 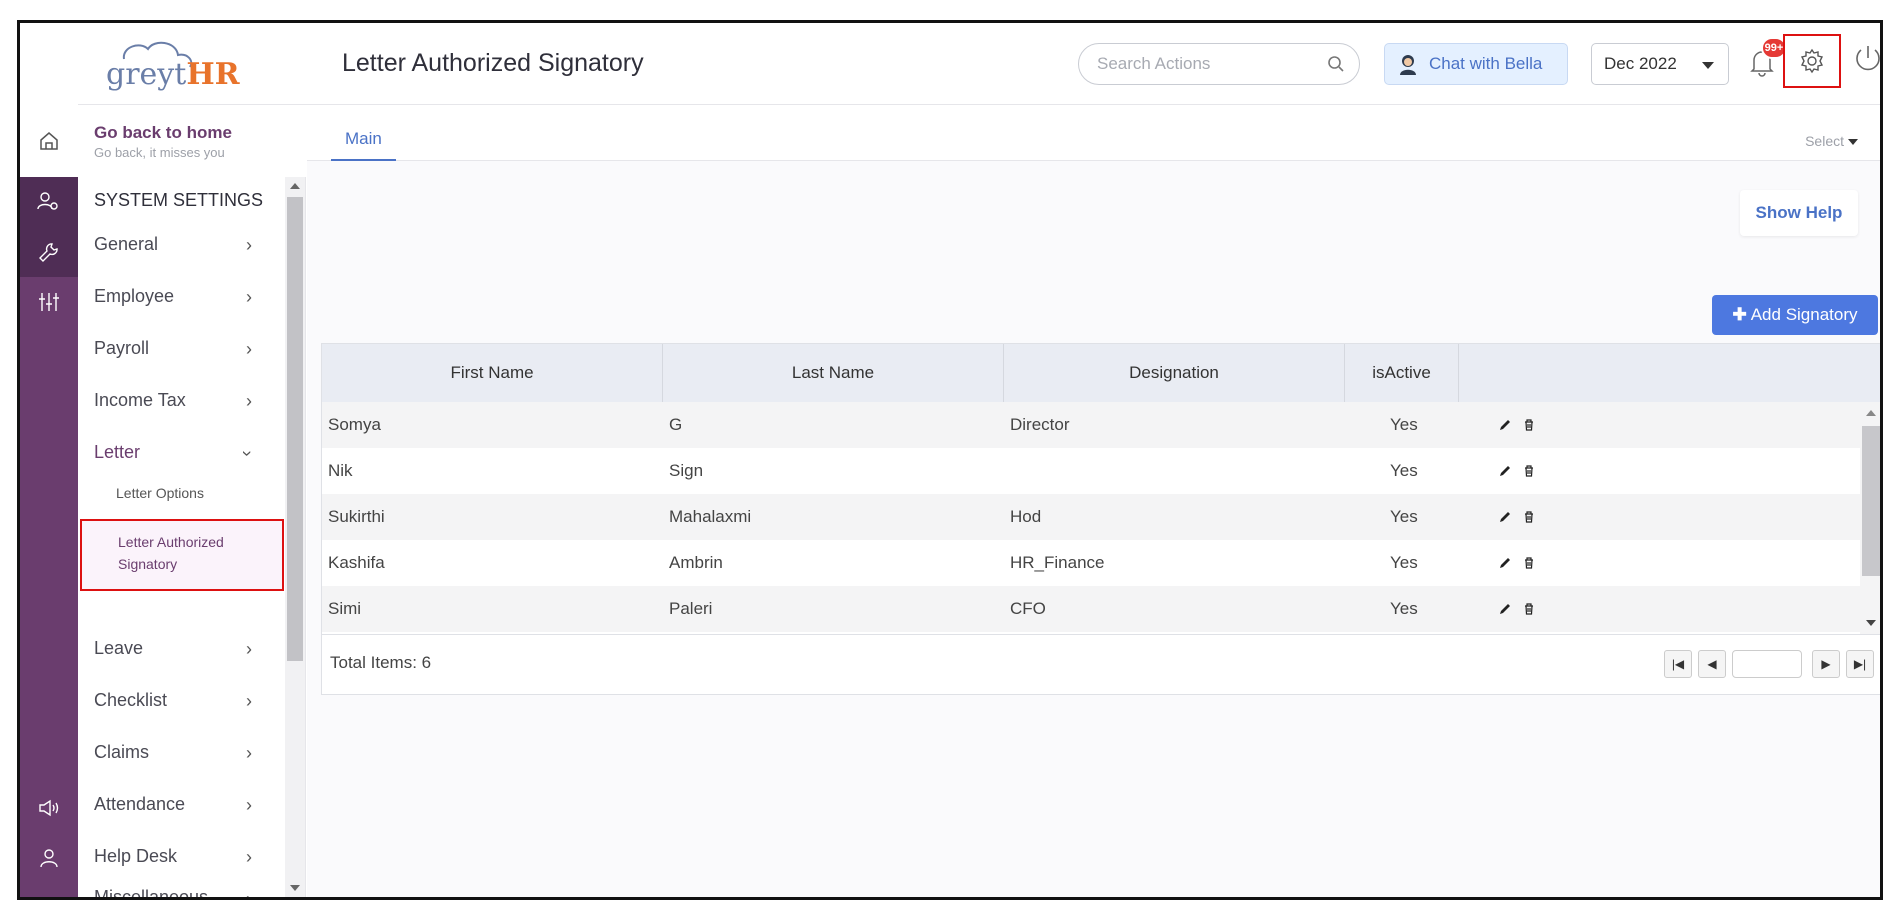 I want to click on rail-tools, so click(x=49, y=252).